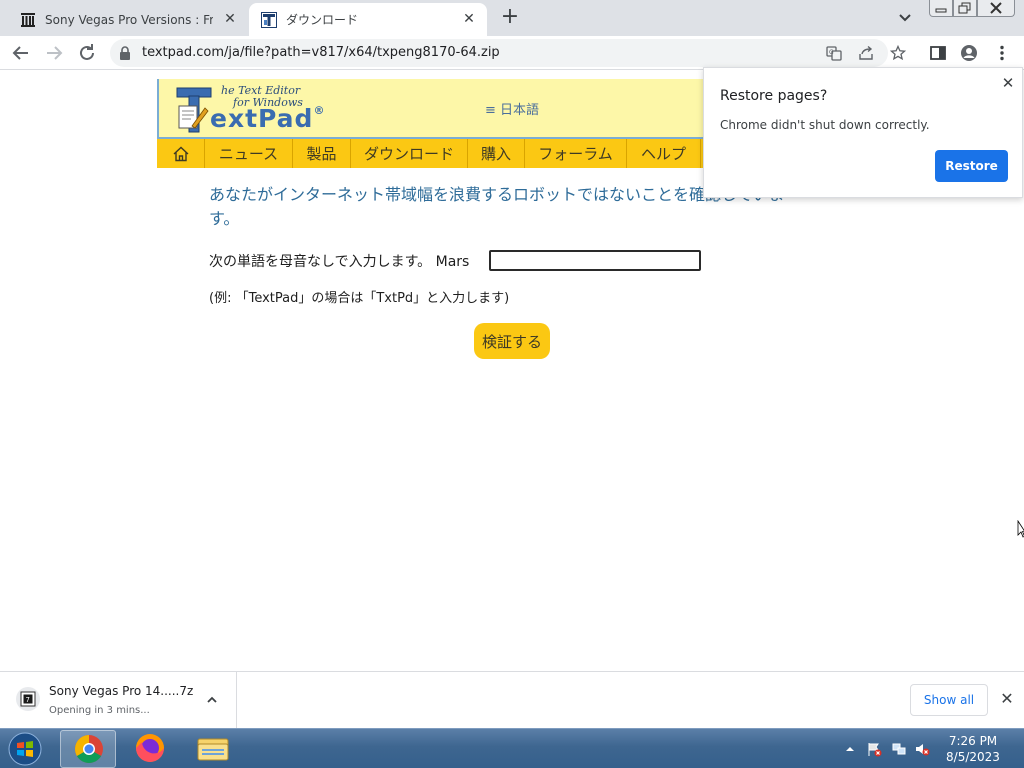 The width and height of the screenshot is (1024, 768). I want to click on nav-help: ヘルプ, so click(664, 153).